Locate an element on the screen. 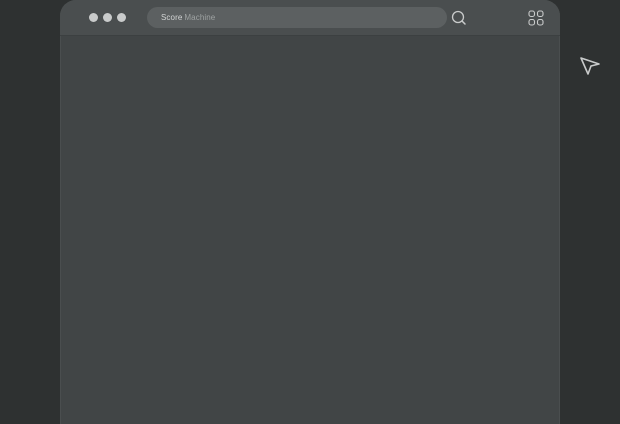  search-icon is located at coordinates (459, 18).